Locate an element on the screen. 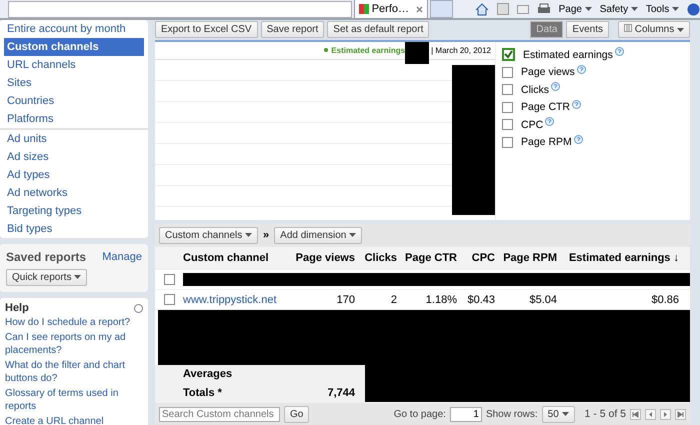 The image size is (700, 425). columns-icon is located at coordinates (628, 28).